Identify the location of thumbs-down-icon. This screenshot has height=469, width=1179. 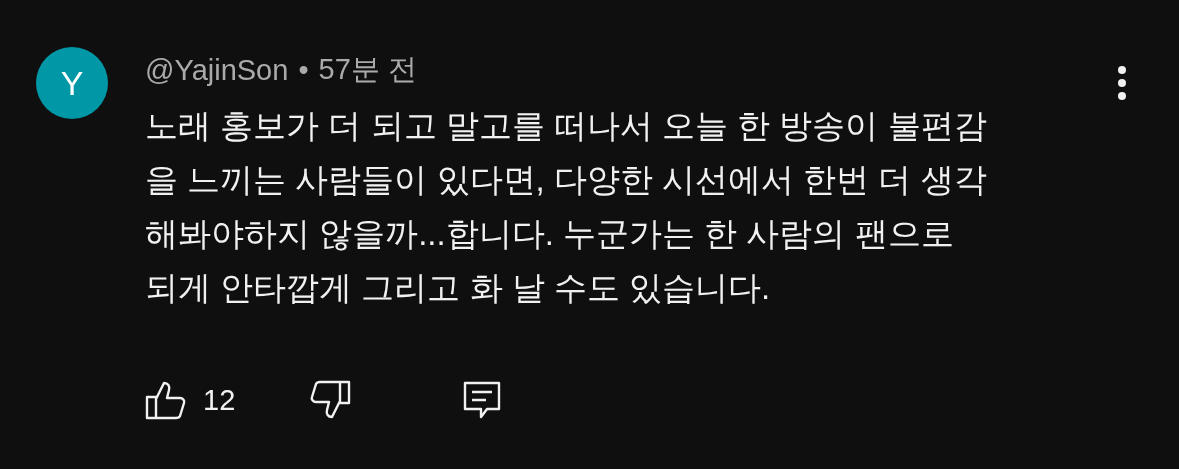
(330, 400).